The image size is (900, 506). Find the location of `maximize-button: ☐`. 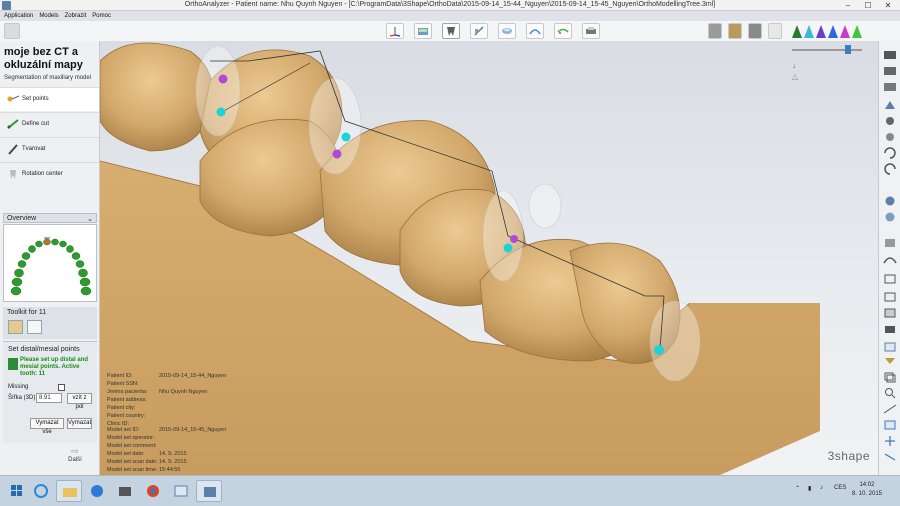

maximize-button: ☐ is located at coordinates (868, 5).